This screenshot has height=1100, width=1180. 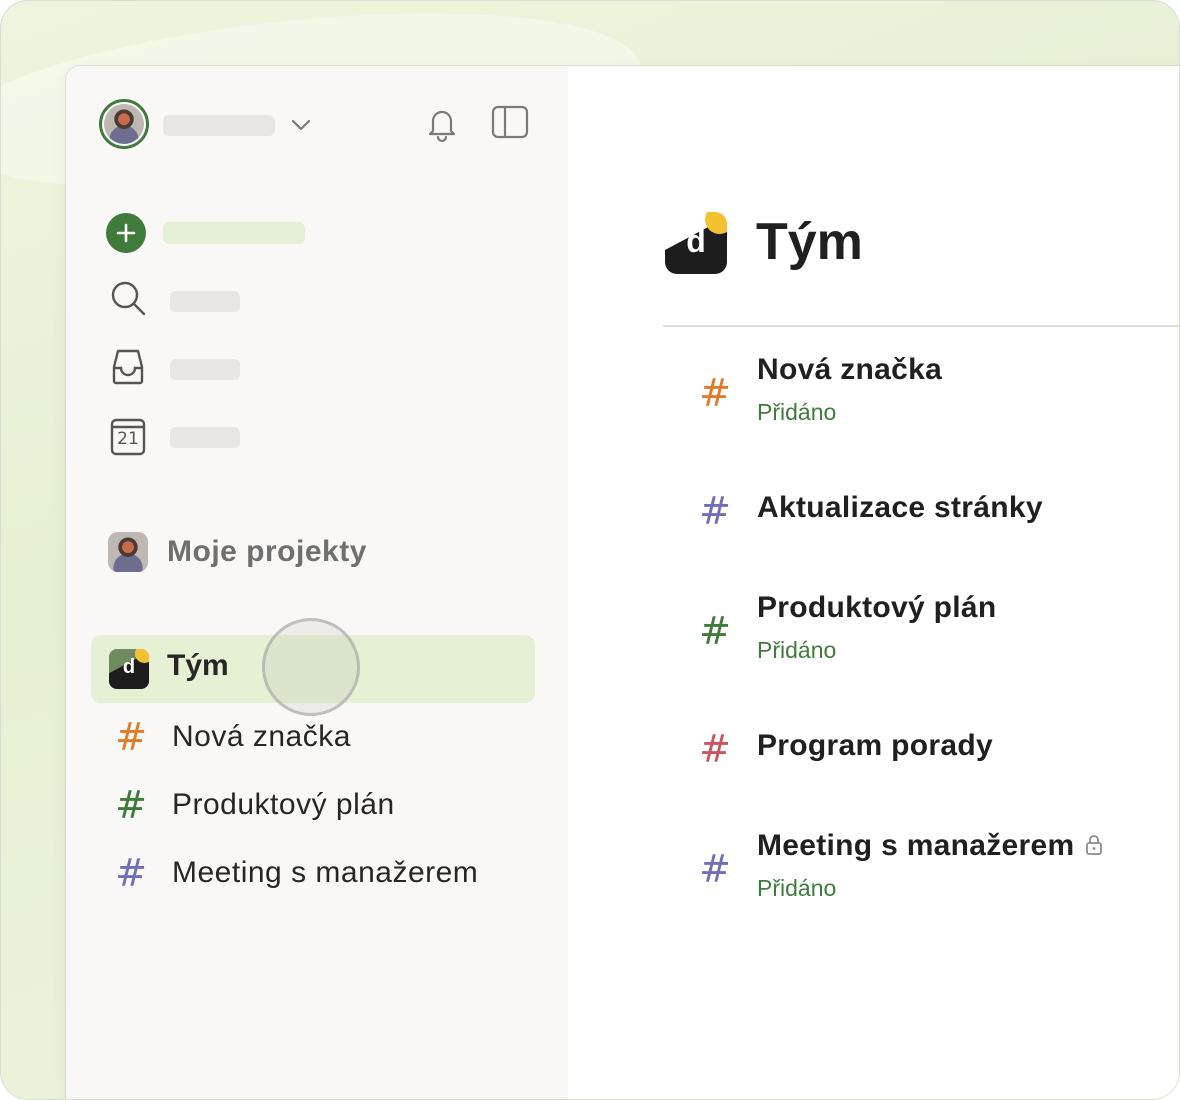 I want to click on user-name-placeholder, so click(x=219, y=125).